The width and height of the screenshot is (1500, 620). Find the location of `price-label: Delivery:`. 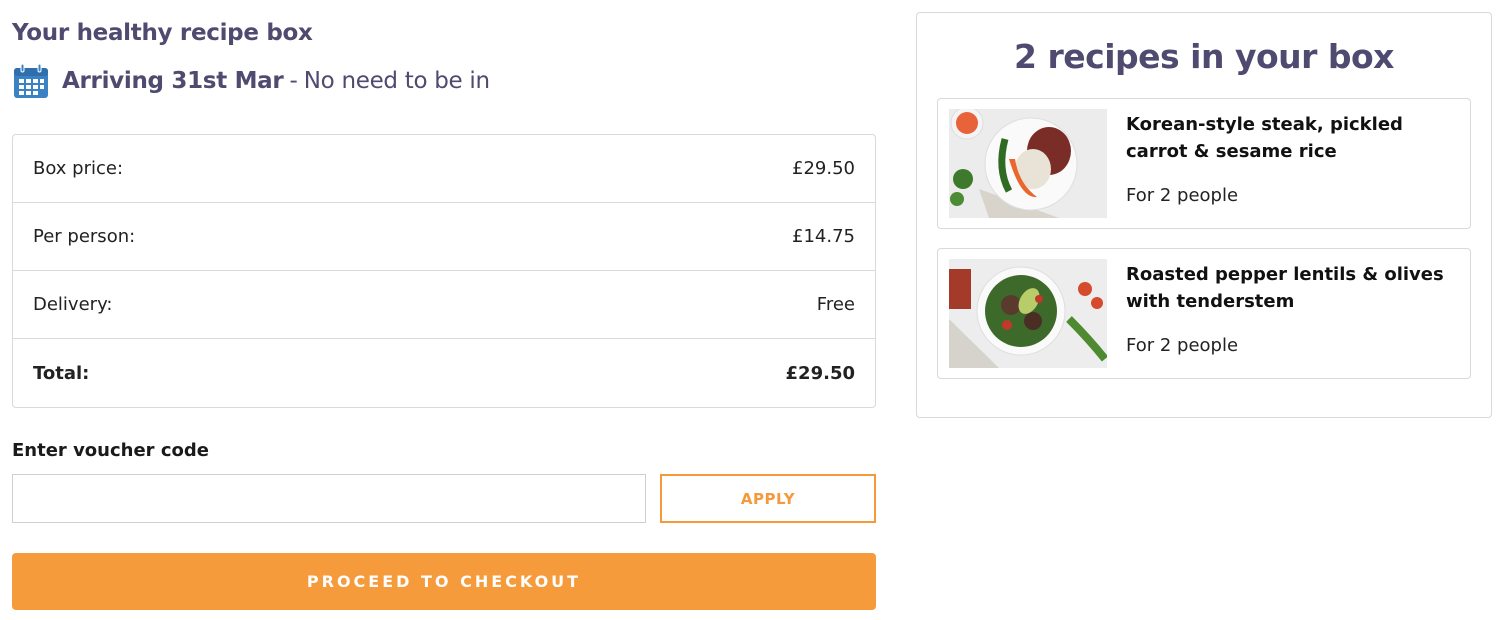

price-label: Delivery: is located at coordinates (73, 304).